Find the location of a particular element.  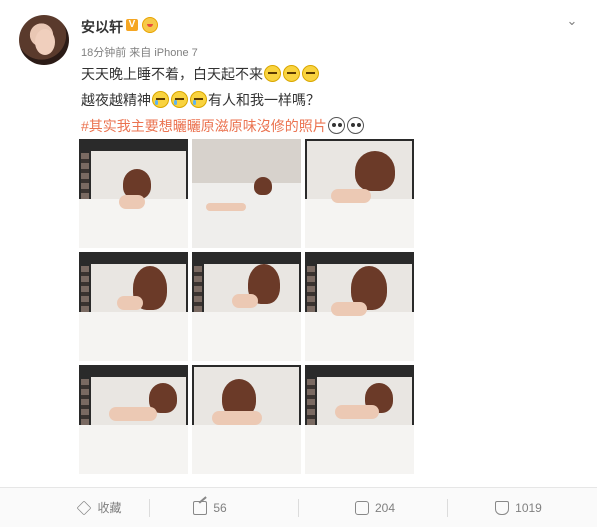

thumbs-up-icon is located at coordinates (502, 507).